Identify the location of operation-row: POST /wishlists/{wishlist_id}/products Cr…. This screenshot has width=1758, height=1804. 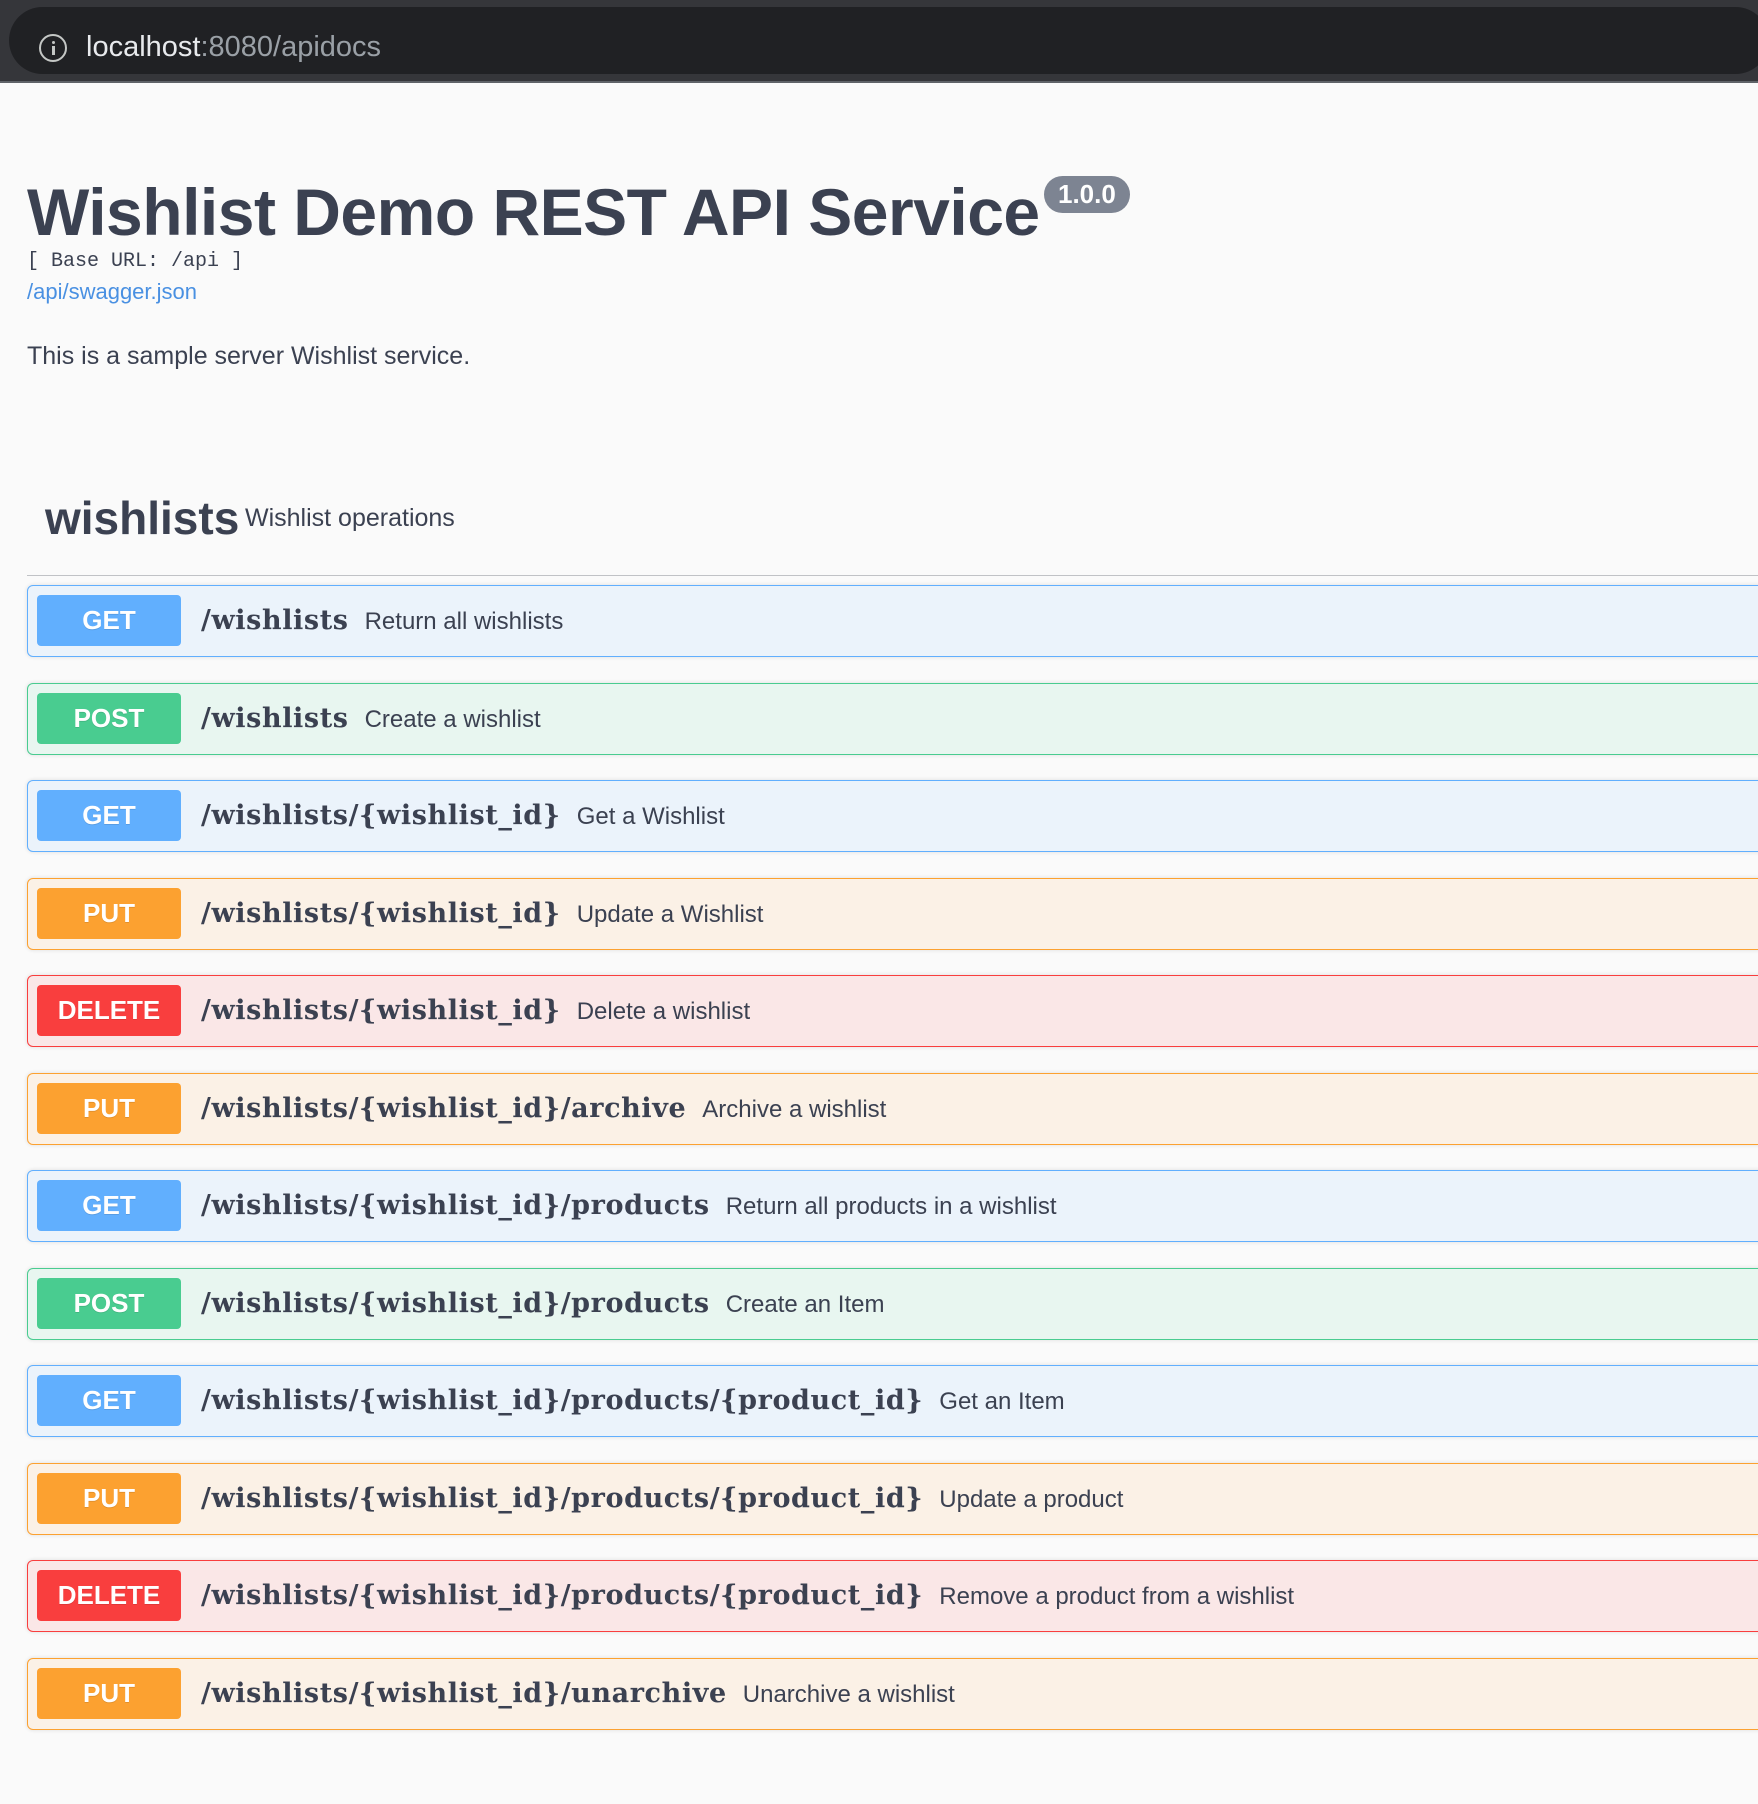
(892, 1303).